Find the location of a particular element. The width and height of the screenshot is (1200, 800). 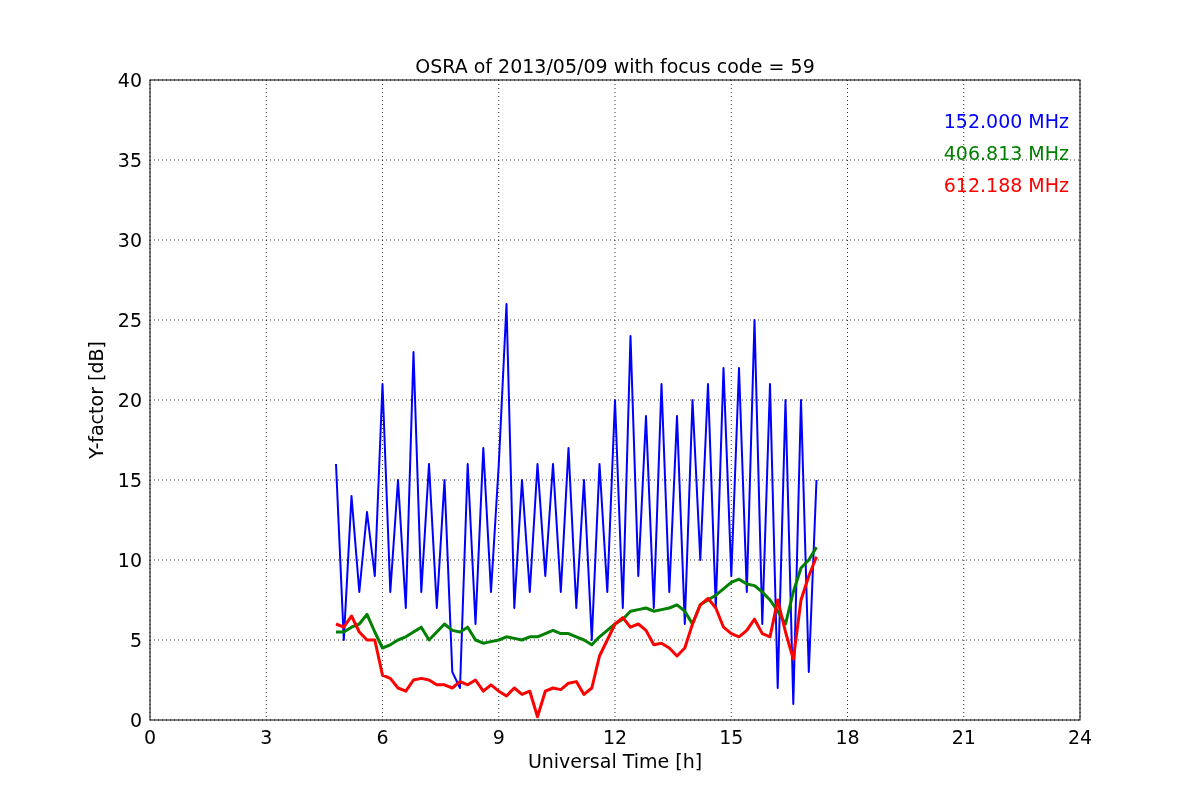

legend-label: 406.813 MHz is located at coordinates (1006, 153).